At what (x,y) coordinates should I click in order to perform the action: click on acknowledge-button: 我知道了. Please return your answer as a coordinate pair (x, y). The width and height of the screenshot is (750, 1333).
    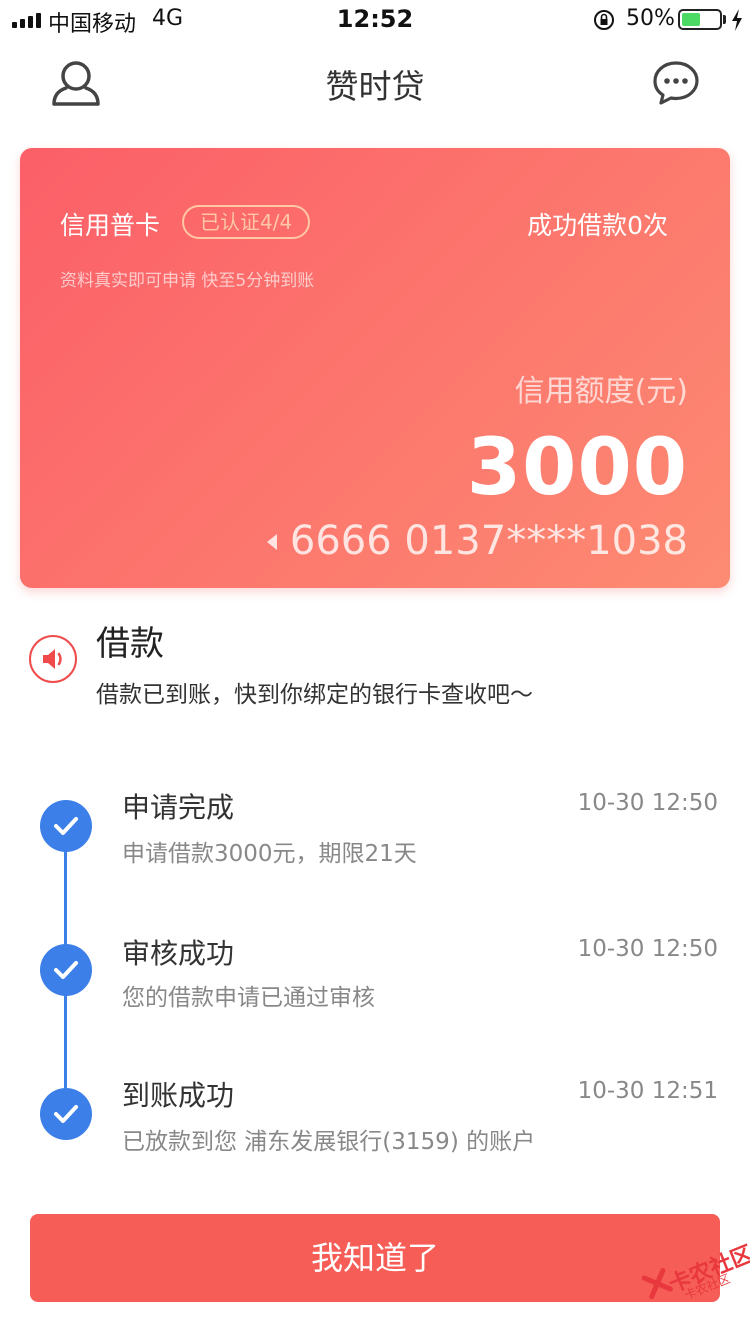
    Looking at the image, I should click on (375, 1258).